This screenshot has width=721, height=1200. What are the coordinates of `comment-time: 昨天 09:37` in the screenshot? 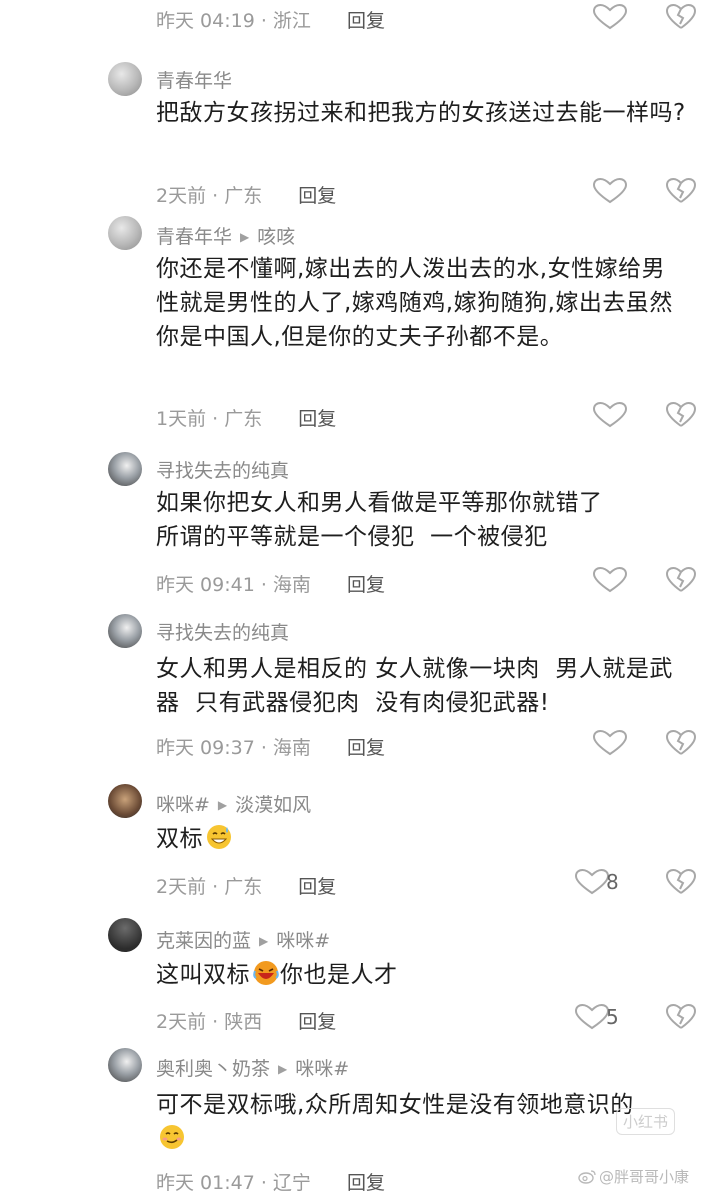 It's located at (205, 748).